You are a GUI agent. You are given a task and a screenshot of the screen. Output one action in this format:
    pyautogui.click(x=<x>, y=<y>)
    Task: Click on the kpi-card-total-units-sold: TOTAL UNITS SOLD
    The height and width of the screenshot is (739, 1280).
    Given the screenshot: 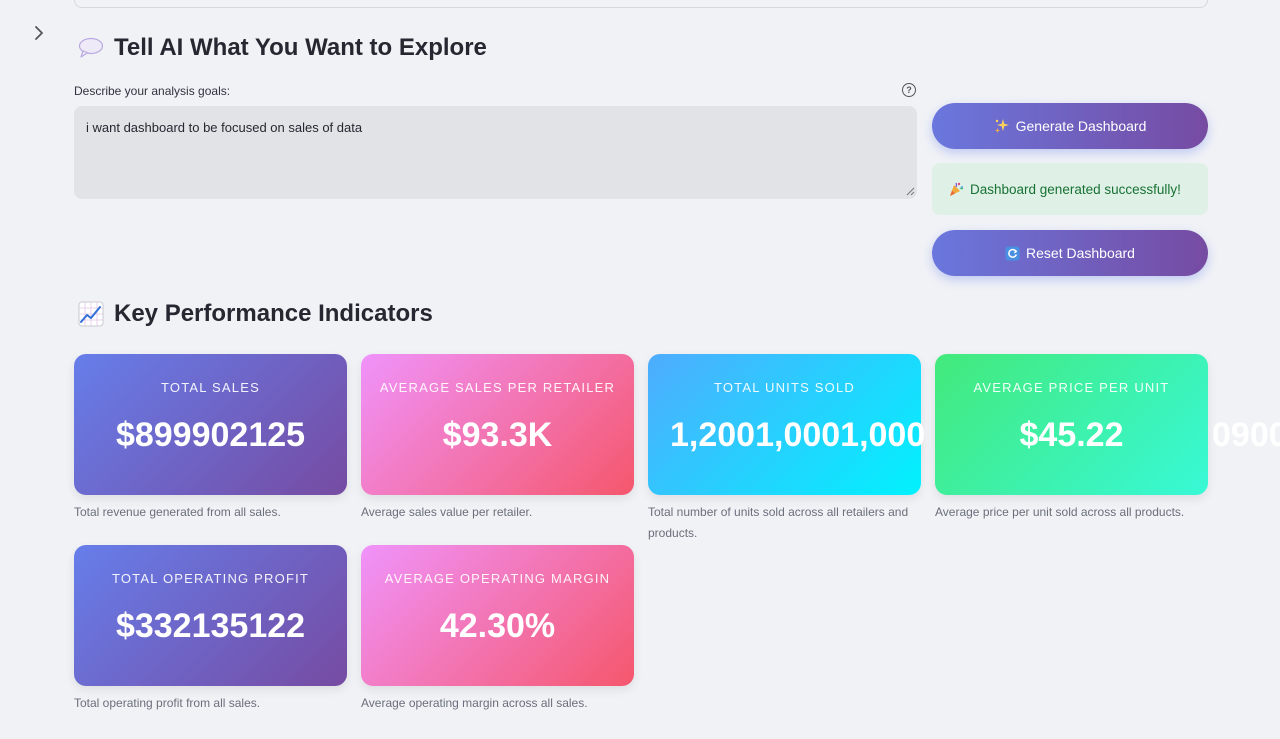 What is the action you would take?
    pyautogui.click(x=784, y=424)
    